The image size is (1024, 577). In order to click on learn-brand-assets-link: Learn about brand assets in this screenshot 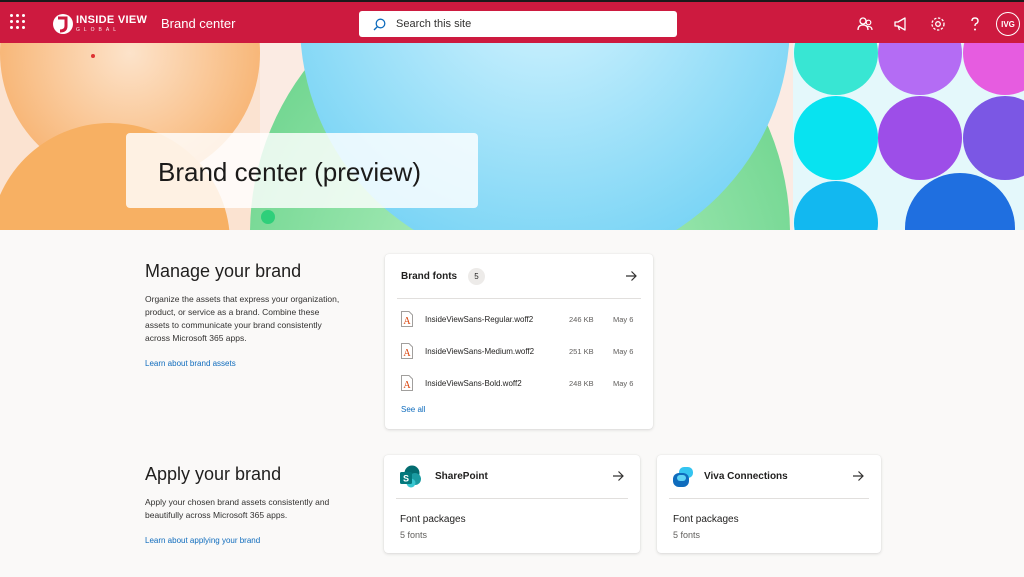, I will do `click(190, 363)`.